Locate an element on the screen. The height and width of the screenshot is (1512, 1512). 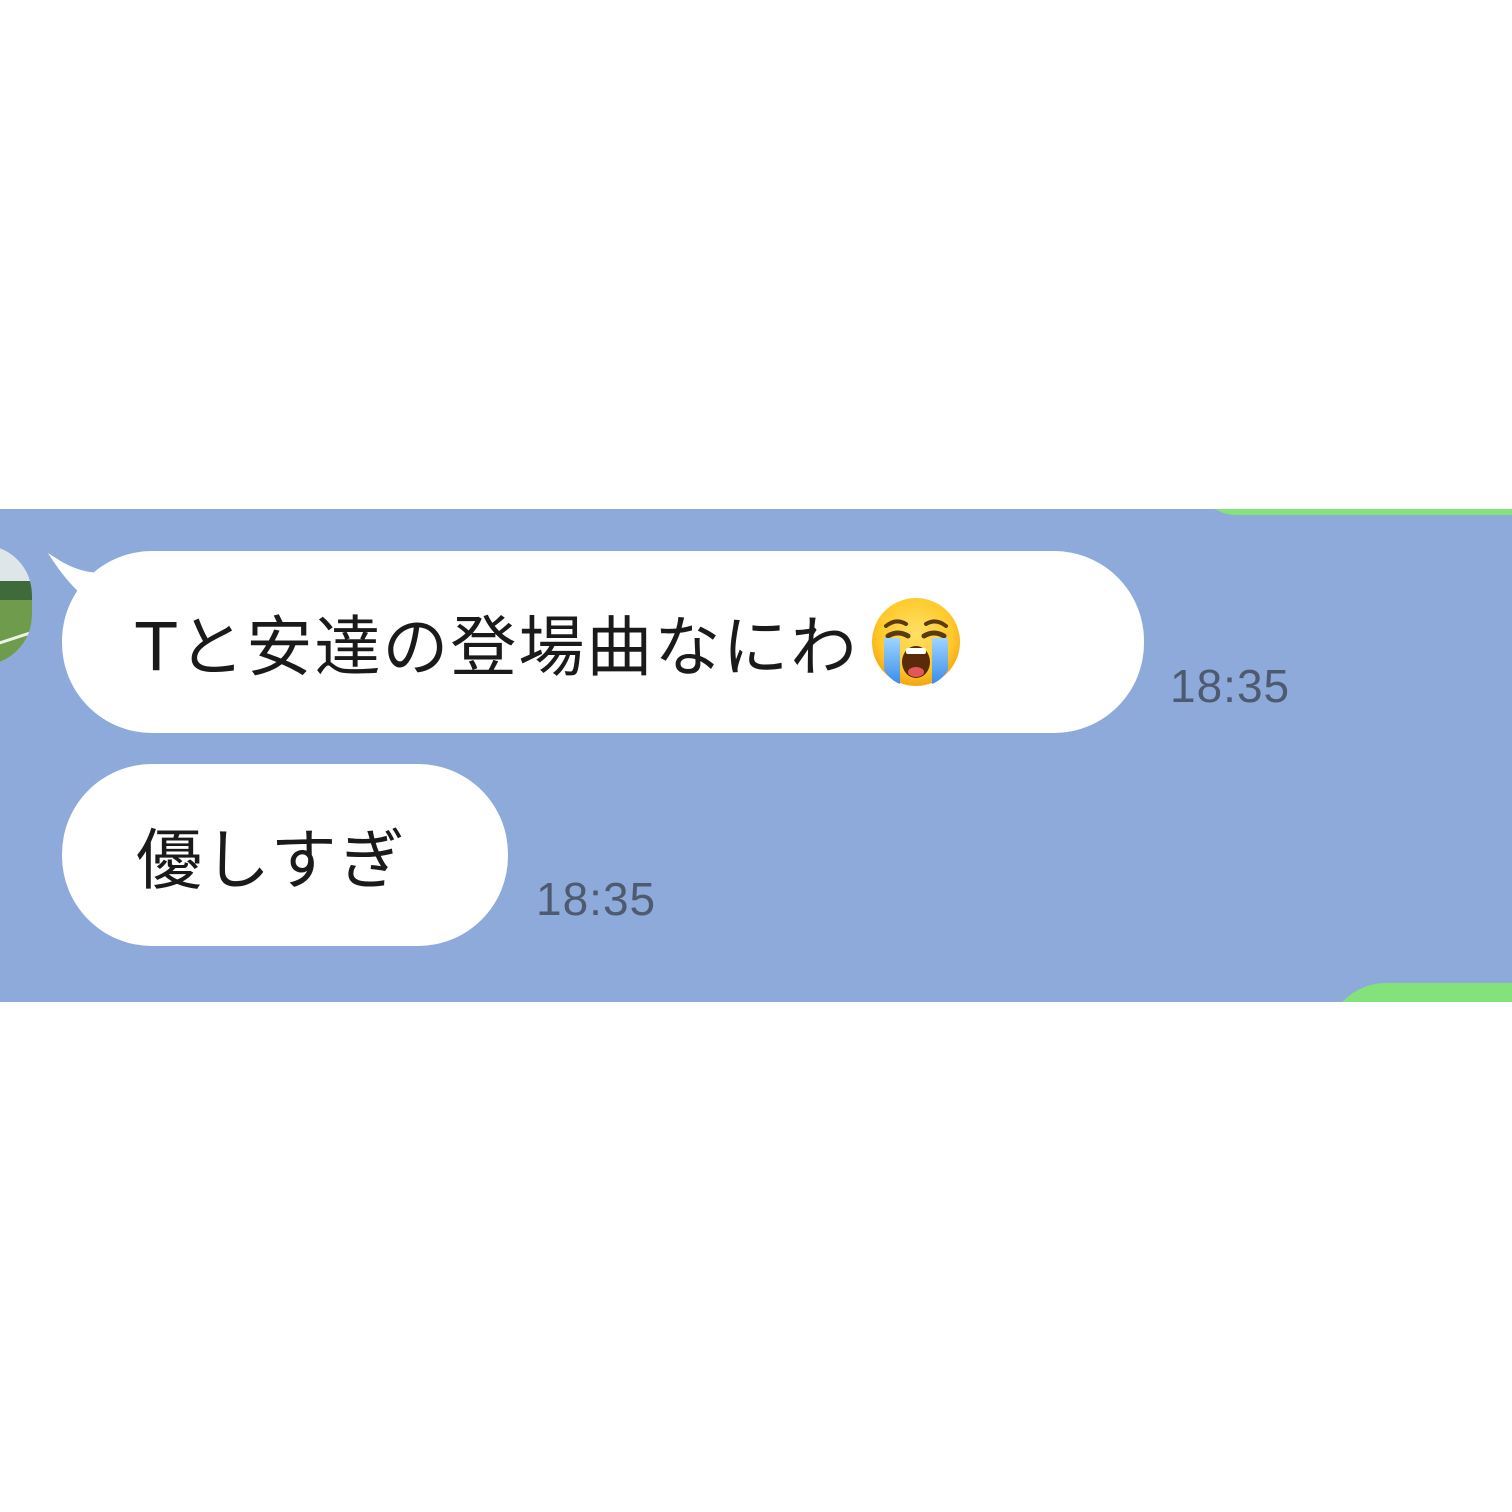
received-message-bubble: 優しすぎ is located at coordinates (285, 855).